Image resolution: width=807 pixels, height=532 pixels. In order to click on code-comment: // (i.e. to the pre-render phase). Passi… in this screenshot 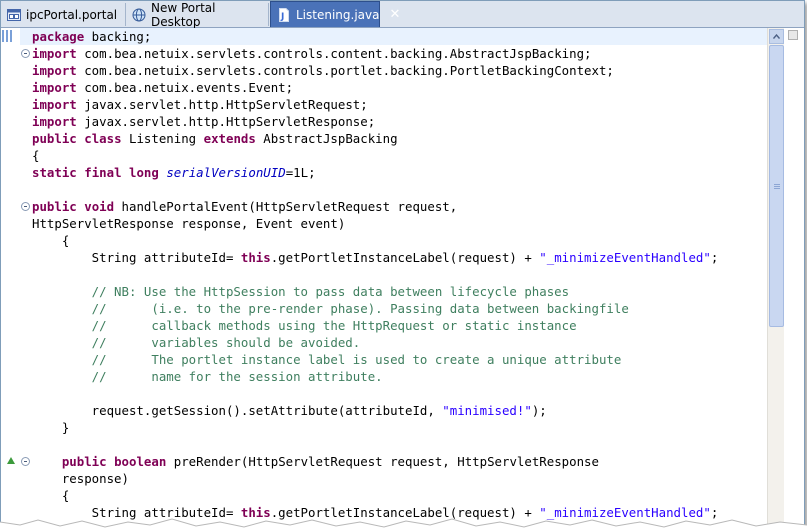, I will do `click(330, 308)`.